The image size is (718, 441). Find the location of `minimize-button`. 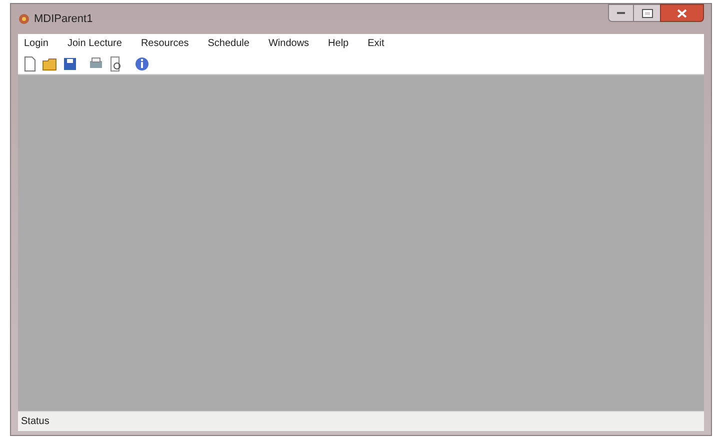

minimize-button is located at coordinates (621, 13).